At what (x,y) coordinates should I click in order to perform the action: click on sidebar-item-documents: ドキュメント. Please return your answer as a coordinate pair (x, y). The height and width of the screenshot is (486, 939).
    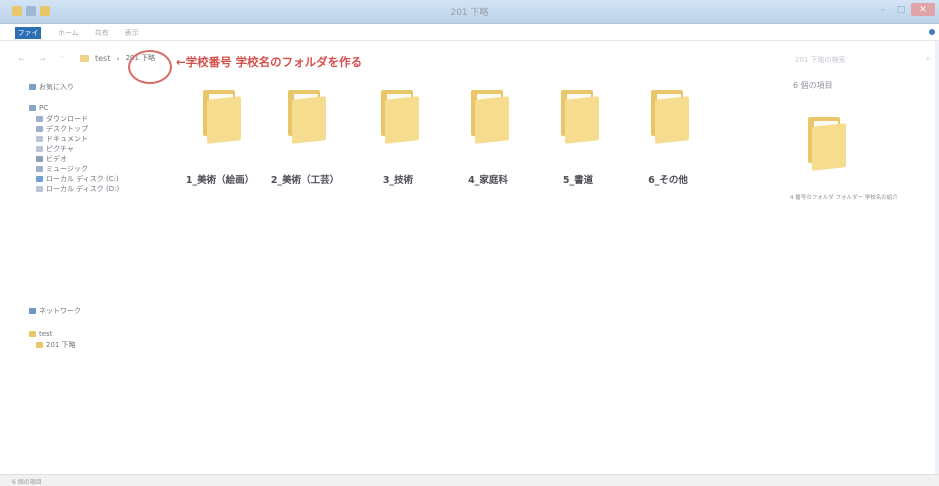
    Looking at the image, I should click on (62, 139).